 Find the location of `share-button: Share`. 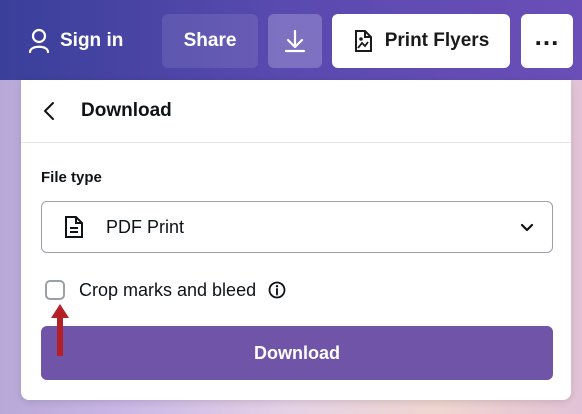

share-button: Share is located at coordinates (210, 41).